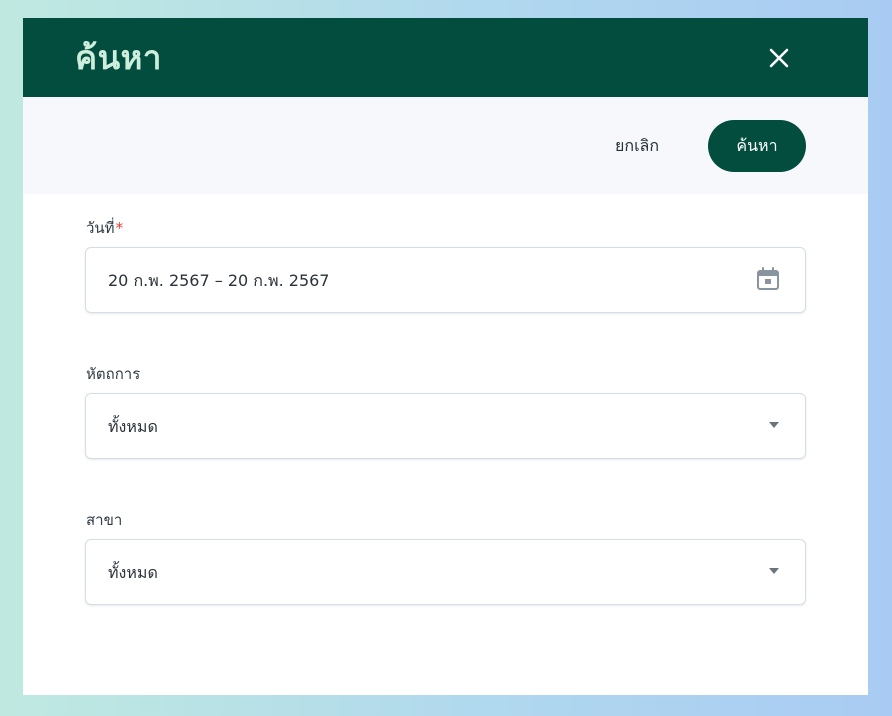 The height and width of the screenshot is (716, 892). Describe the element at coordinates (104, 520) in the screenshot. I see `branch-field-label: สาขา` at that location.